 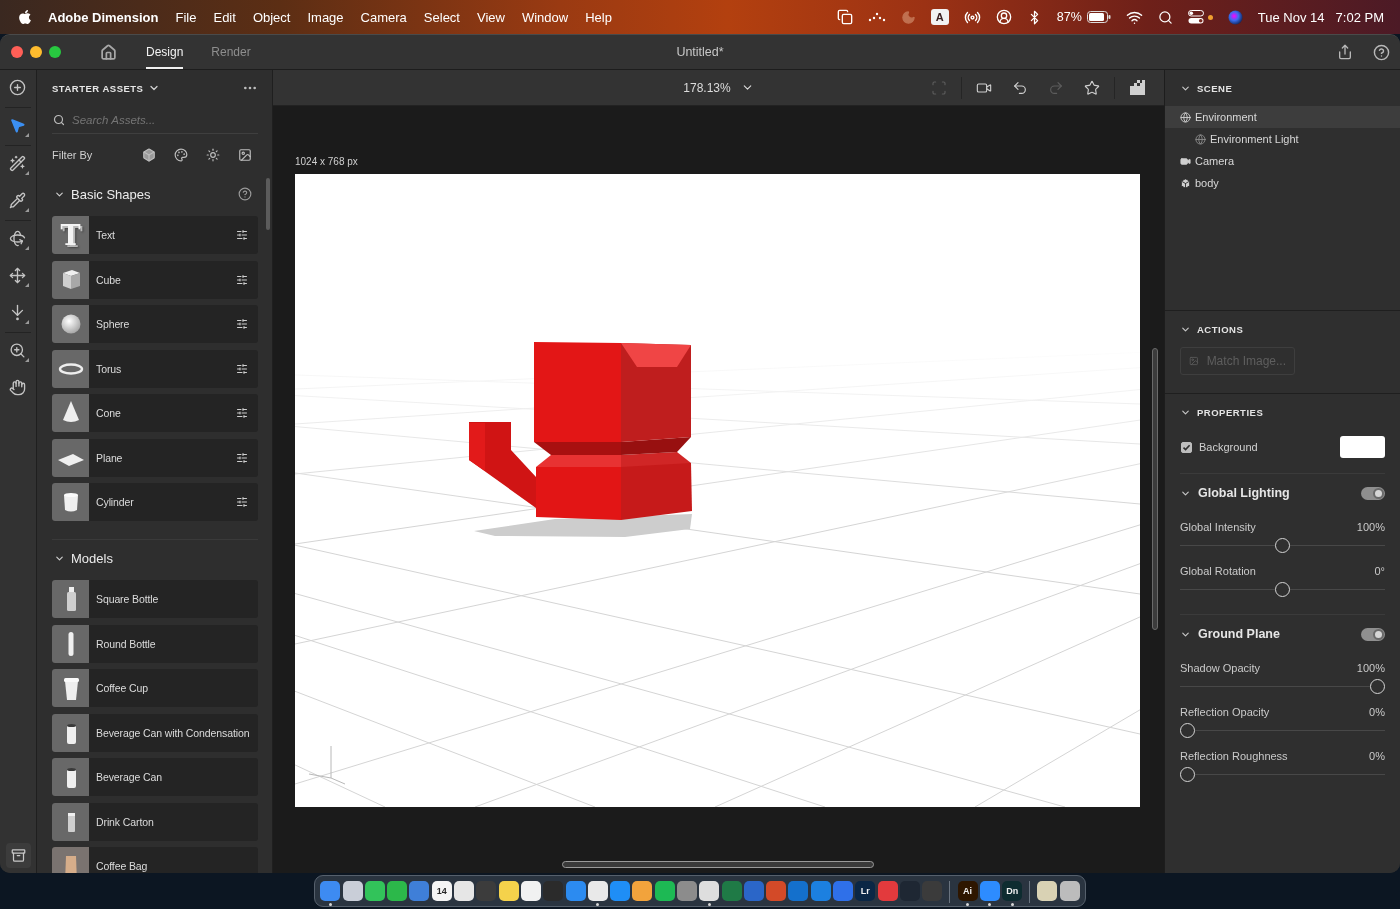 What do you see at coordinates (598, 17) in the screenshot?
I see `menu-item: Help` at bounding box center [598, 17].